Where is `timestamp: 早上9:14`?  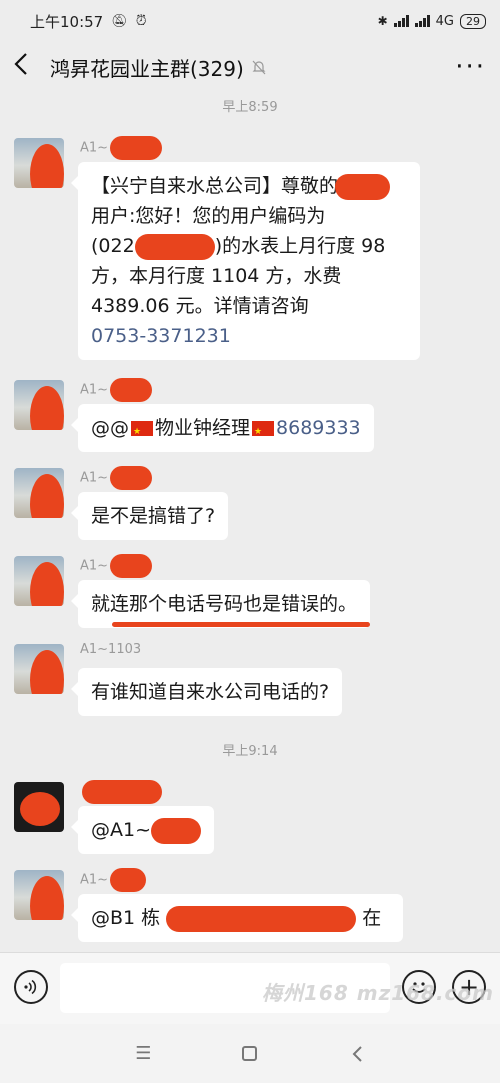
timestamp: 早上9:14 is located at coordinates (250, 751).